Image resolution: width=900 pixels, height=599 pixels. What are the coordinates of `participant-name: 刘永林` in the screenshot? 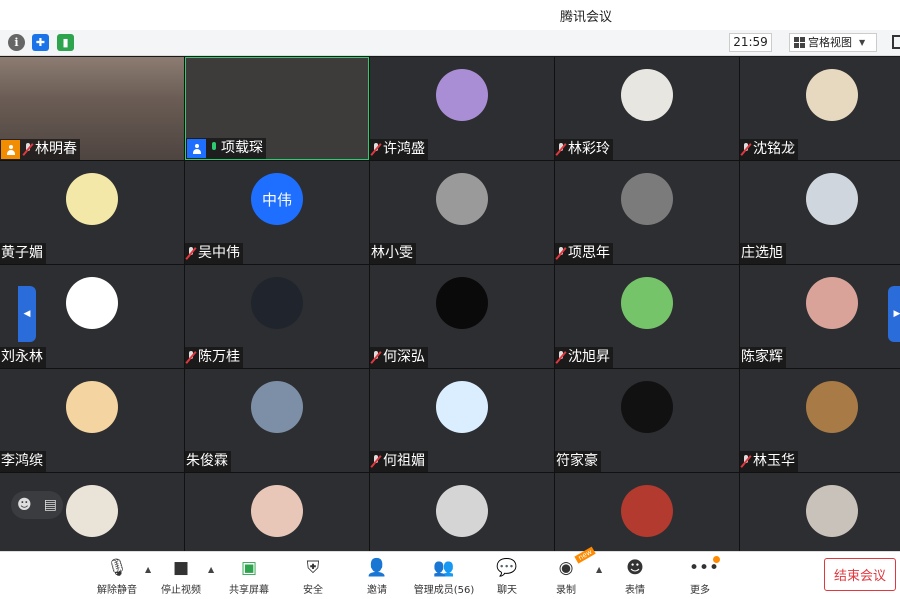 It's located at (22, 357).